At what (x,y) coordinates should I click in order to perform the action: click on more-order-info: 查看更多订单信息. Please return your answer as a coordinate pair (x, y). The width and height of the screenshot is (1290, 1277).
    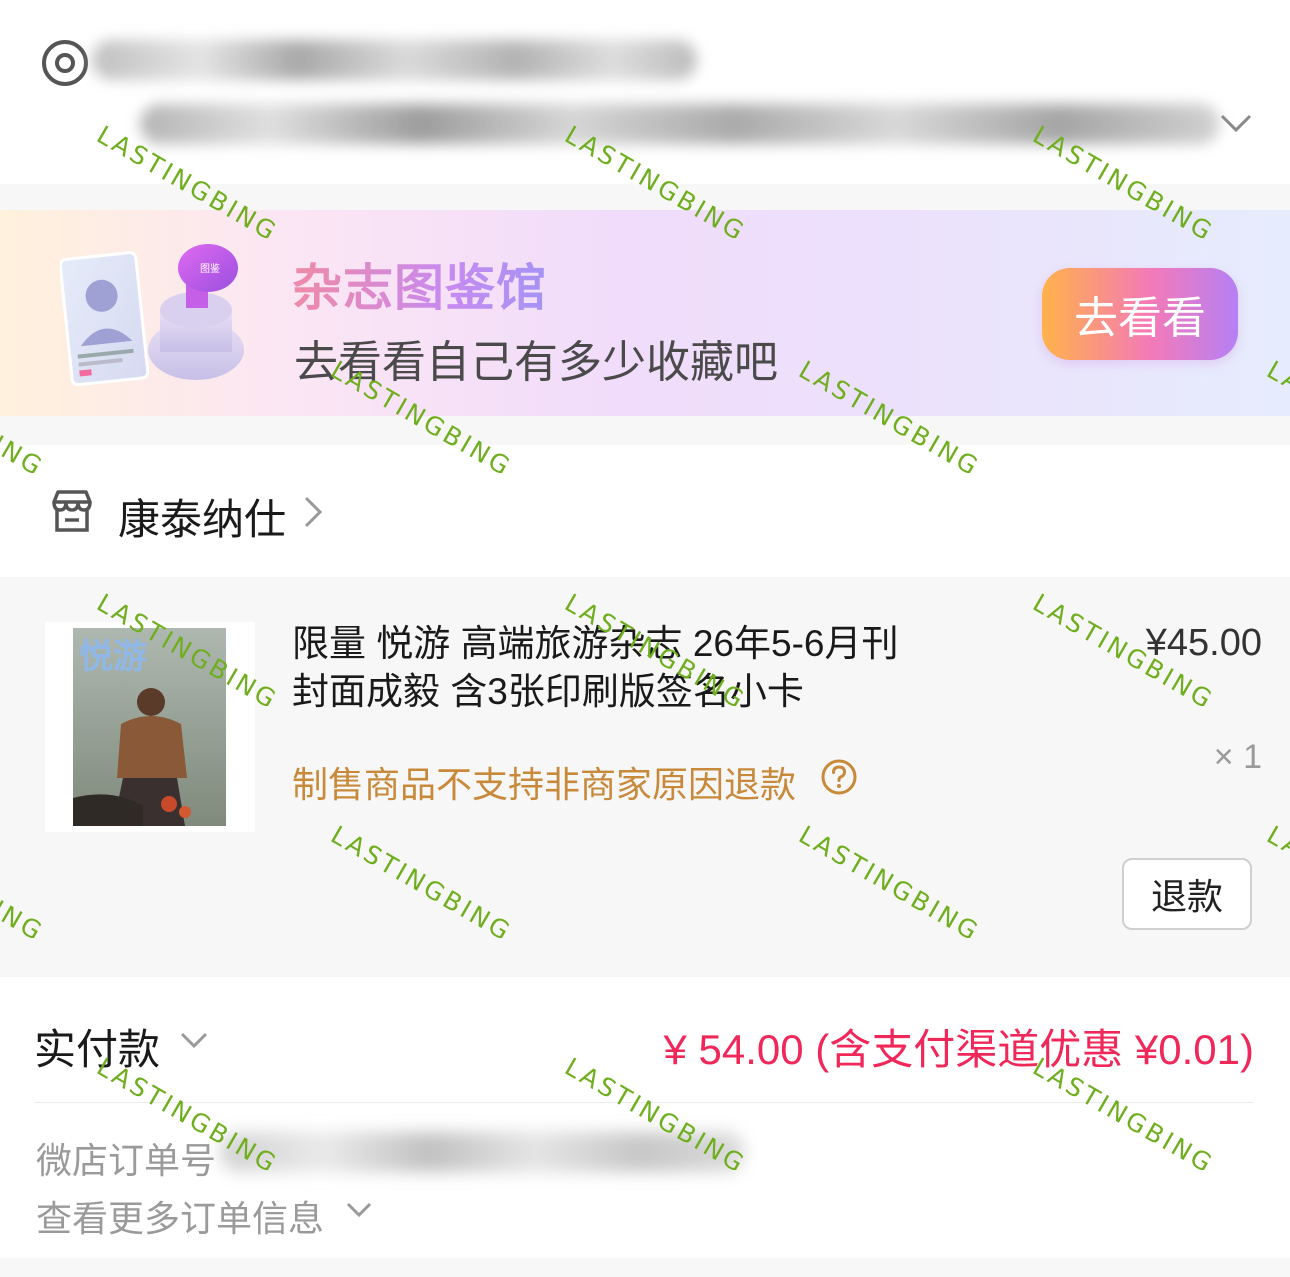
    Looking at the image, I should click on (180, 1216).